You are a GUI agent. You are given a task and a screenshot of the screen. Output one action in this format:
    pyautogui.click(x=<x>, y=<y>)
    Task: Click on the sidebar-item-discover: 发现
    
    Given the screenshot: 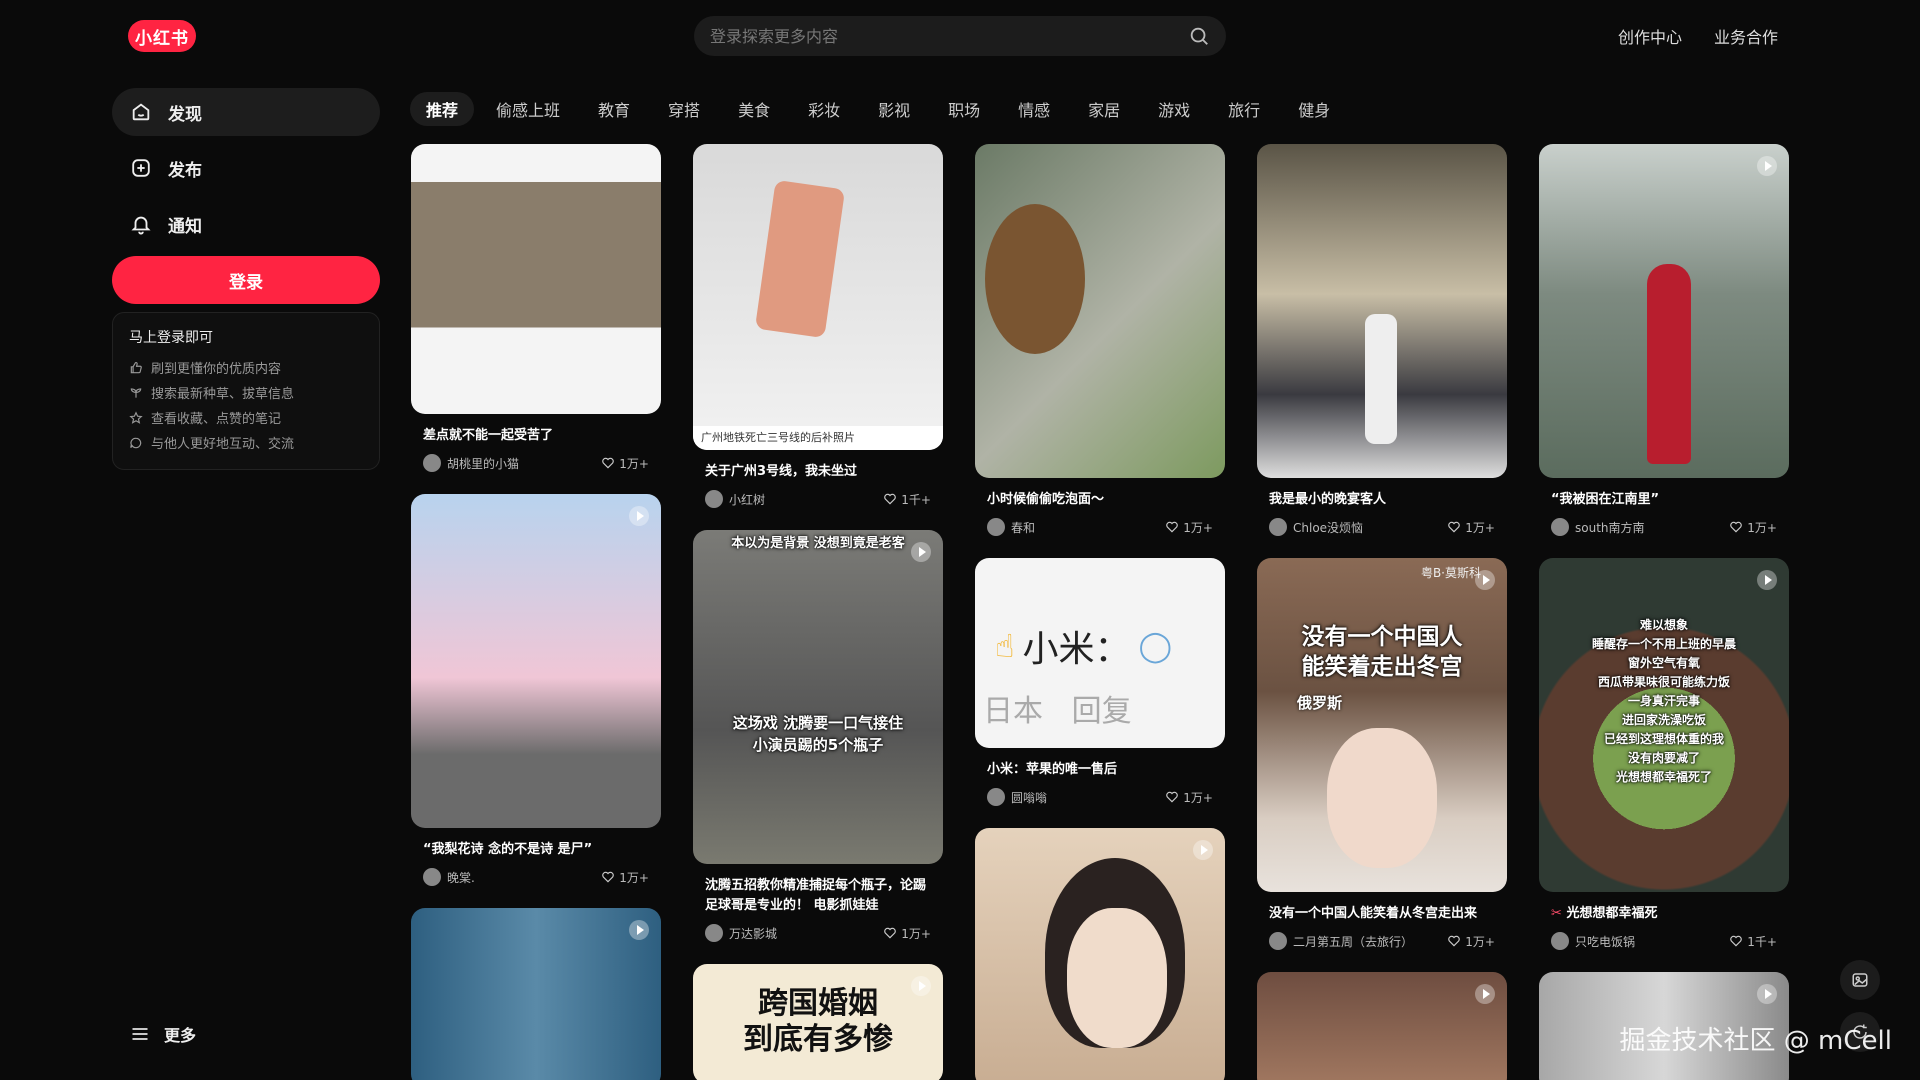 What is the action you would take?
    pyautogui.click(x=246, y=112)
    